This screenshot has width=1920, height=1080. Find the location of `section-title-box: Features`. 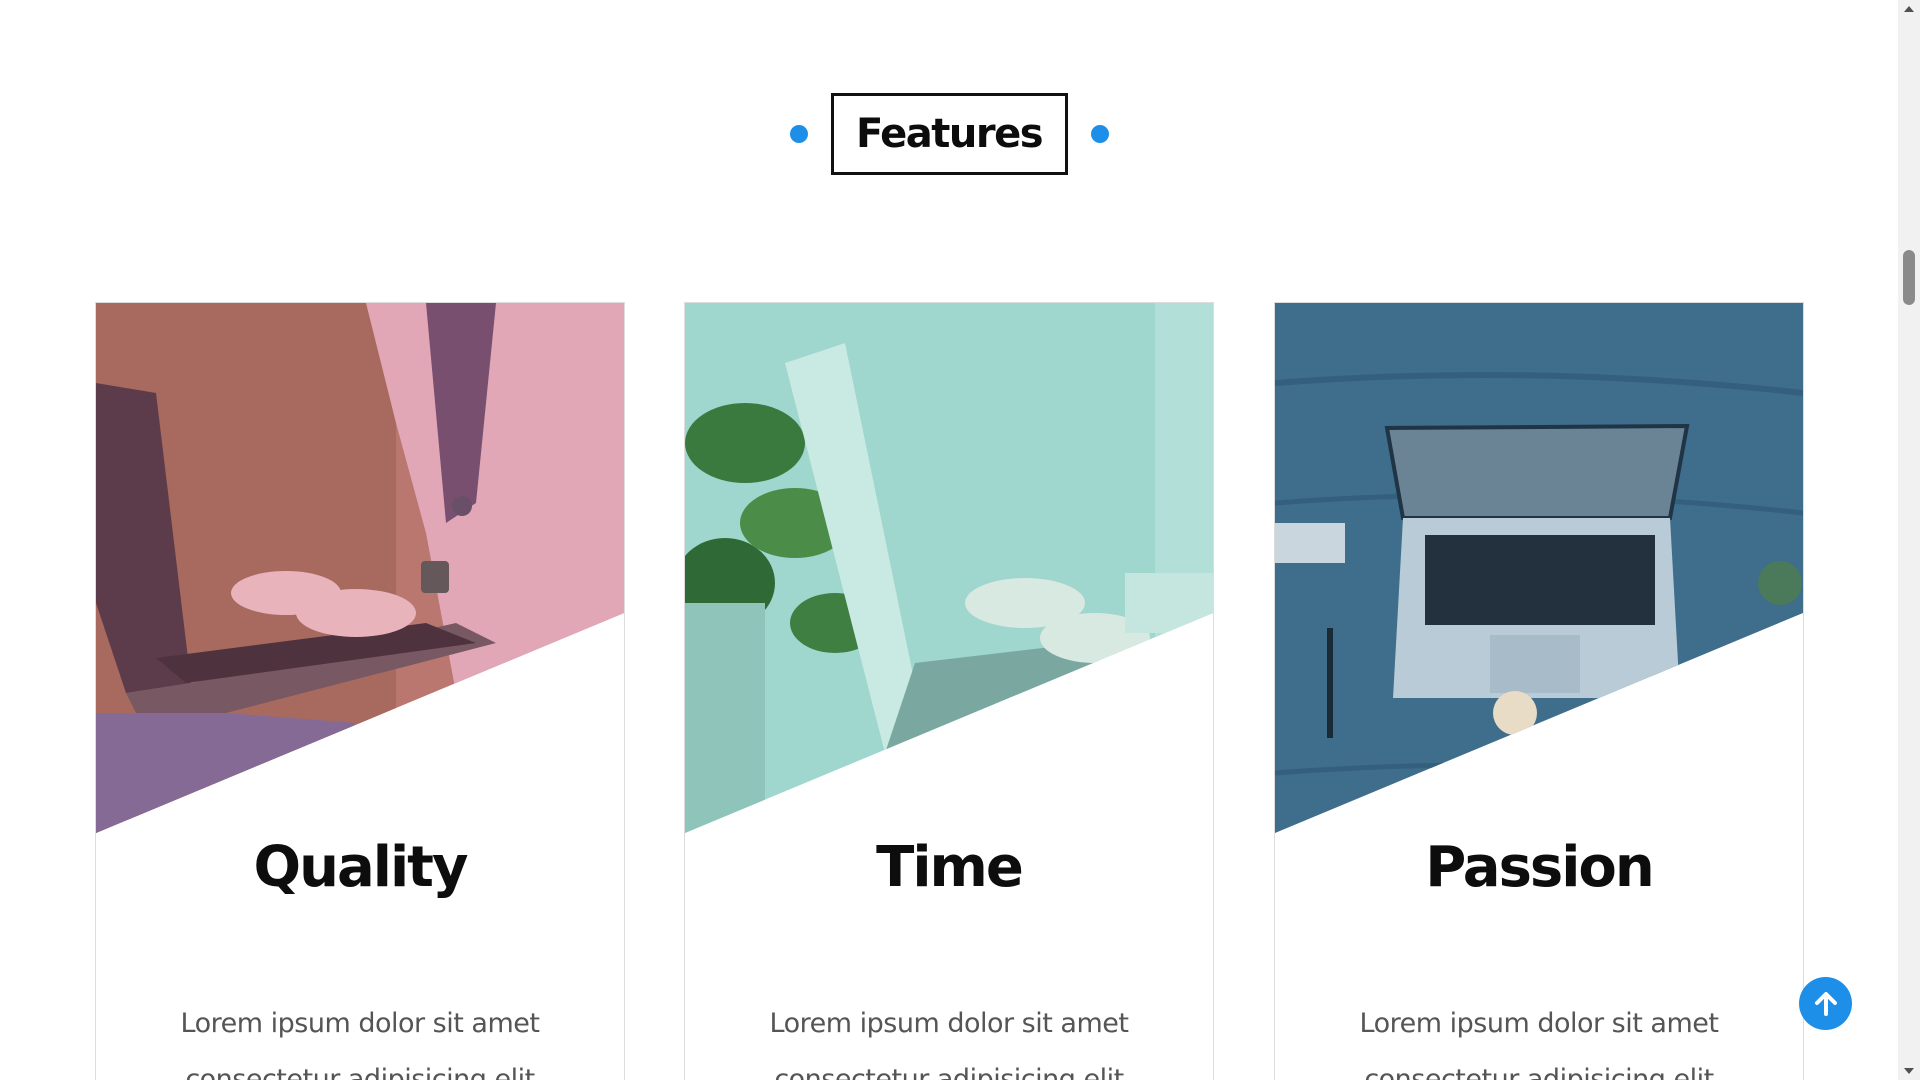

section-title-box: Features is located at coordinates (949, 134).